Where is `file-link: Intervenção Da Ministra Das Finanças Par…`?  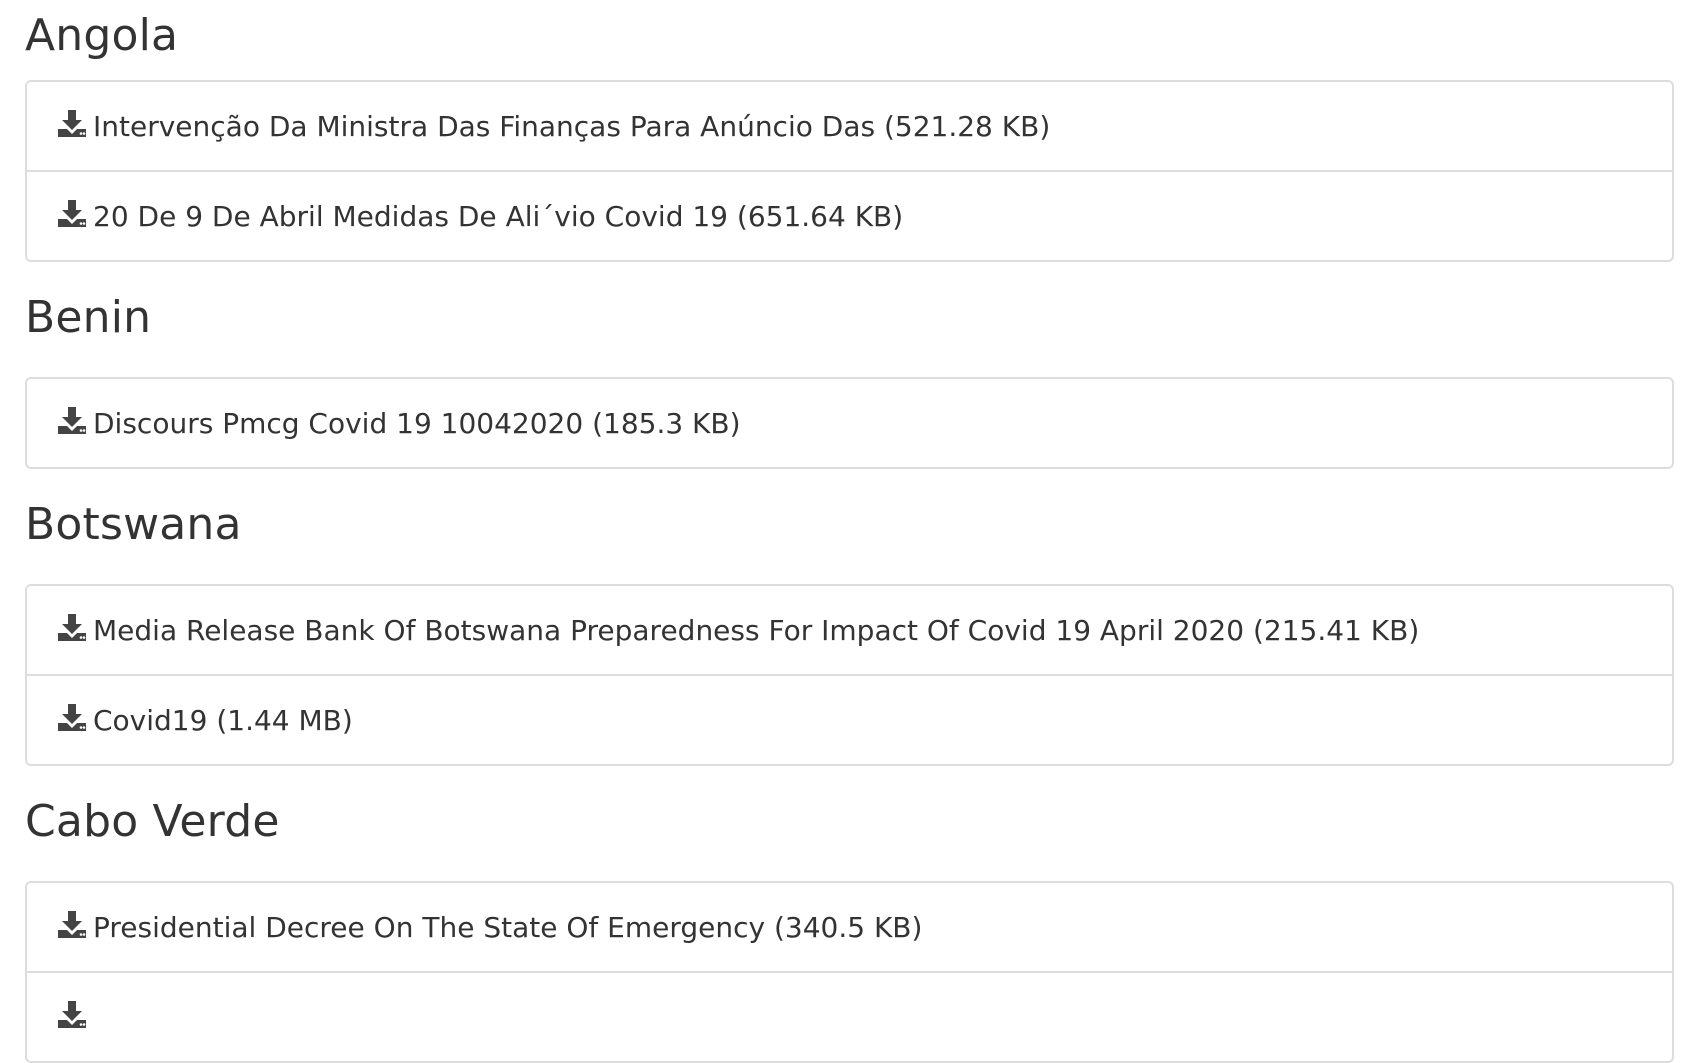 file-link: Intervenção Da Ministra Das Finanças Par… is located at coordinates (849, 126).